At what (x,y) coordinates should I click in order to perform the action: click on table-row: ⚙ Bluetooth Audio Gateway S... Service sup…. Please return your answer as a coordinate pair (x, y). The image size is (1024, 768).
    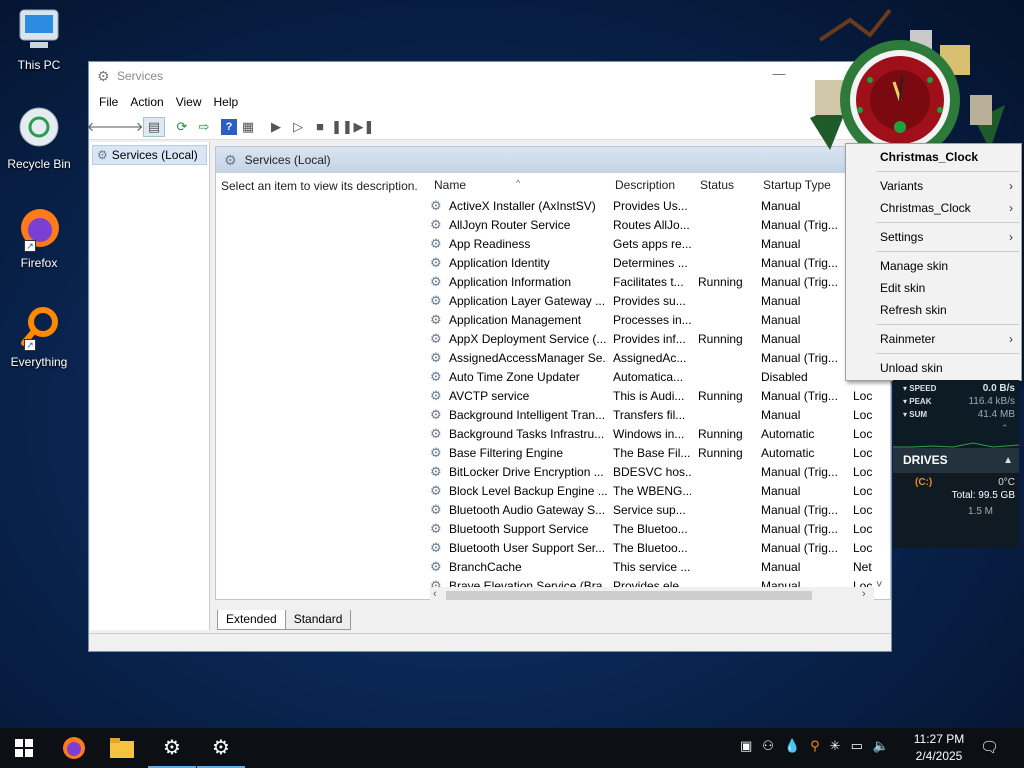
    Looking at the image, I should click on (660, 510).